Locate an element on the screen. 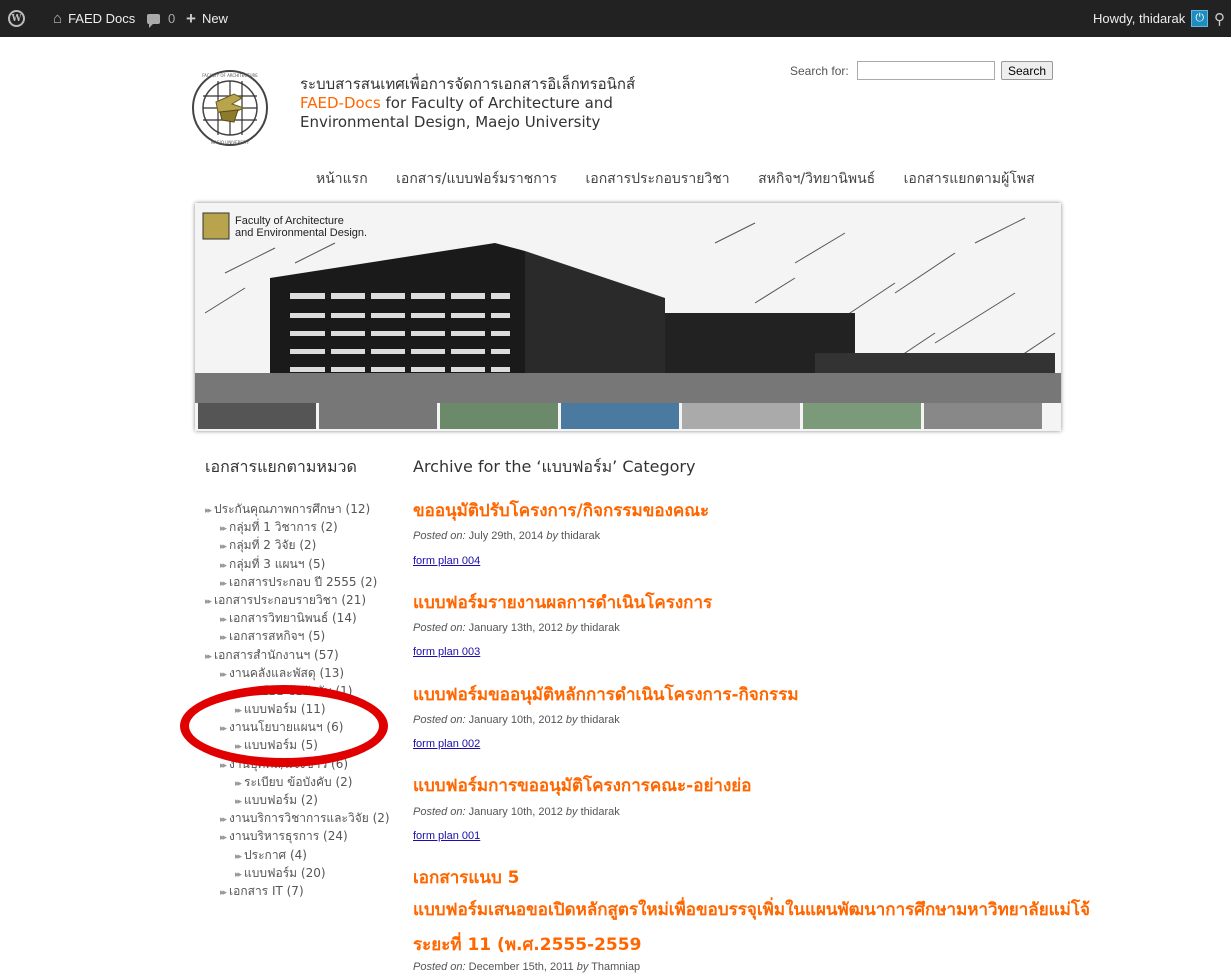  category-label: เอกสารสหกิจฯ (5) is located at coordinates (277, 636).